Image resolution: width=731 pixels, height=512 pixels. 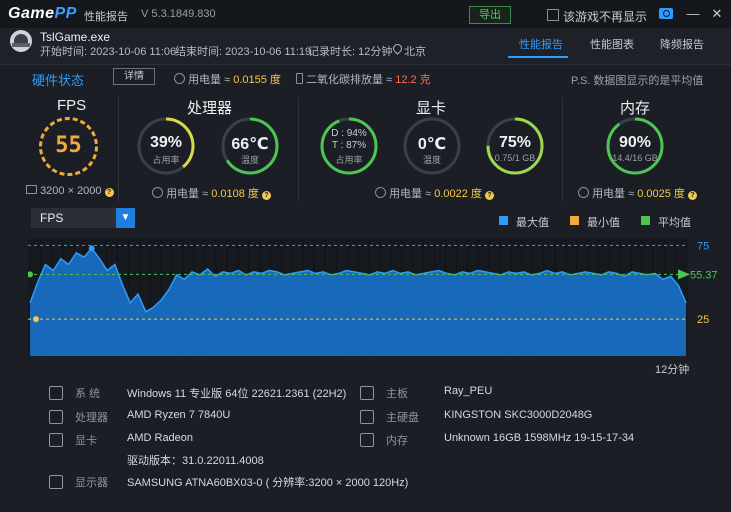 What do you see at coordinates (86, 441) in the screenshot?
I see `sysinfo-label: 显卡` at bounding box center [86, 441].